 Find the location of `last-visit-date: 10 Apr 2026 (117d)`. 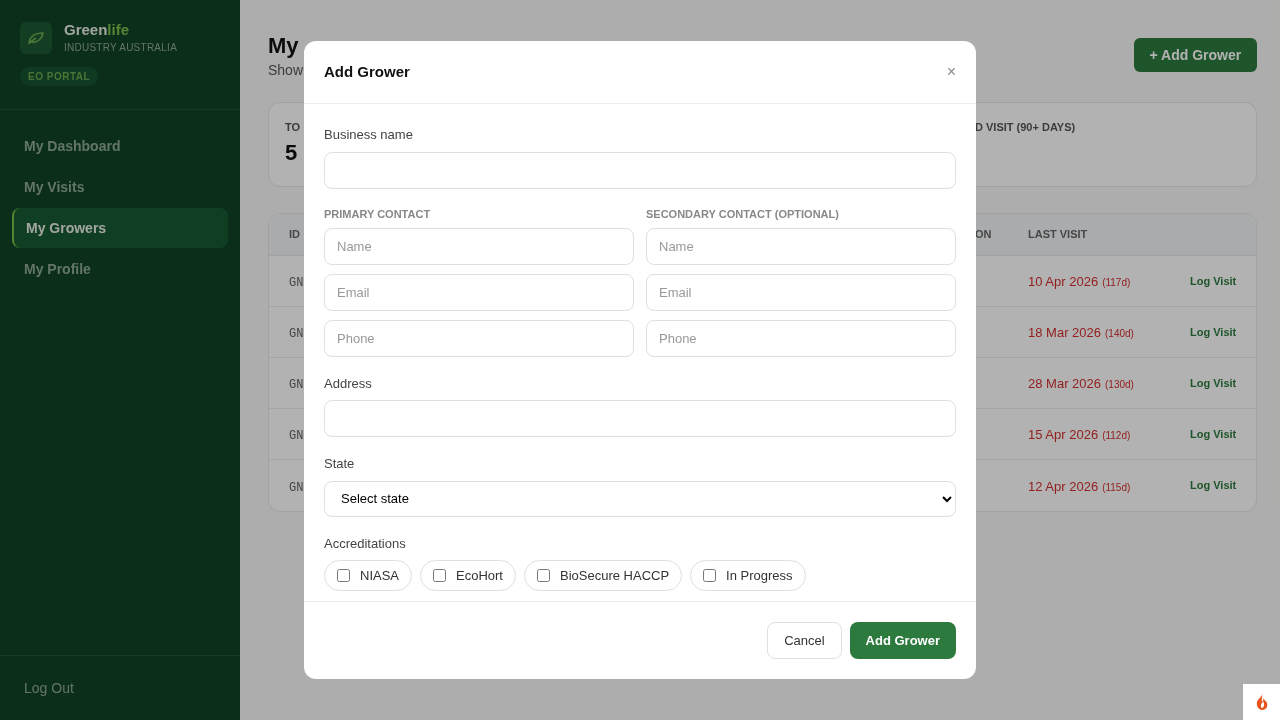

last-visit-date: 10 Apr 2026 (117d) is located at coordinates (1079, 281).